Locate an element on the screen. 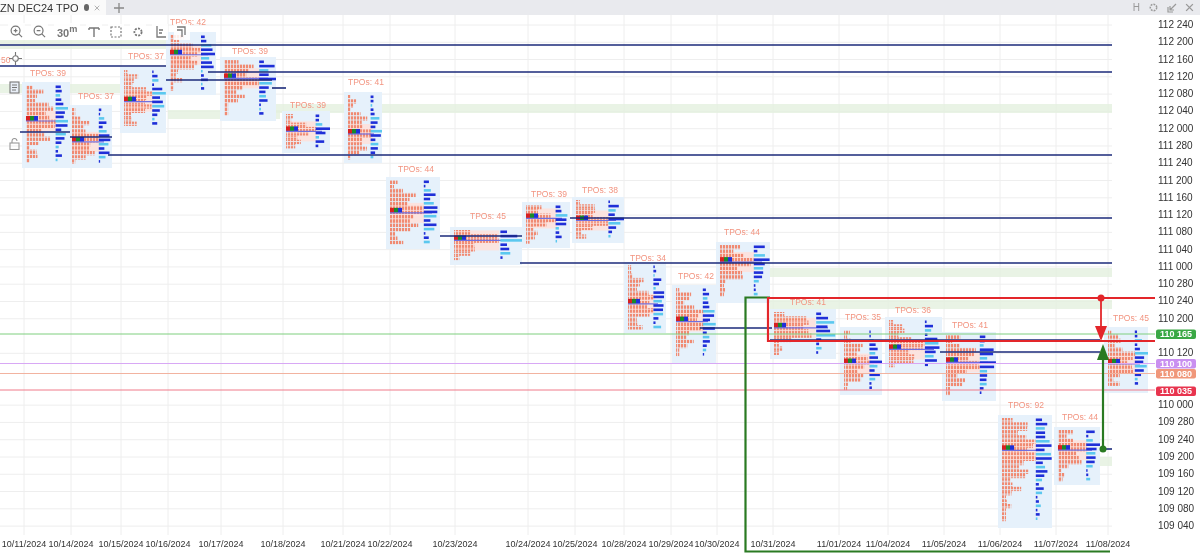 This screenshot has height=553, width=1200. tpo-count-label: TPOs: 35 is located at coordinates (863, 317).